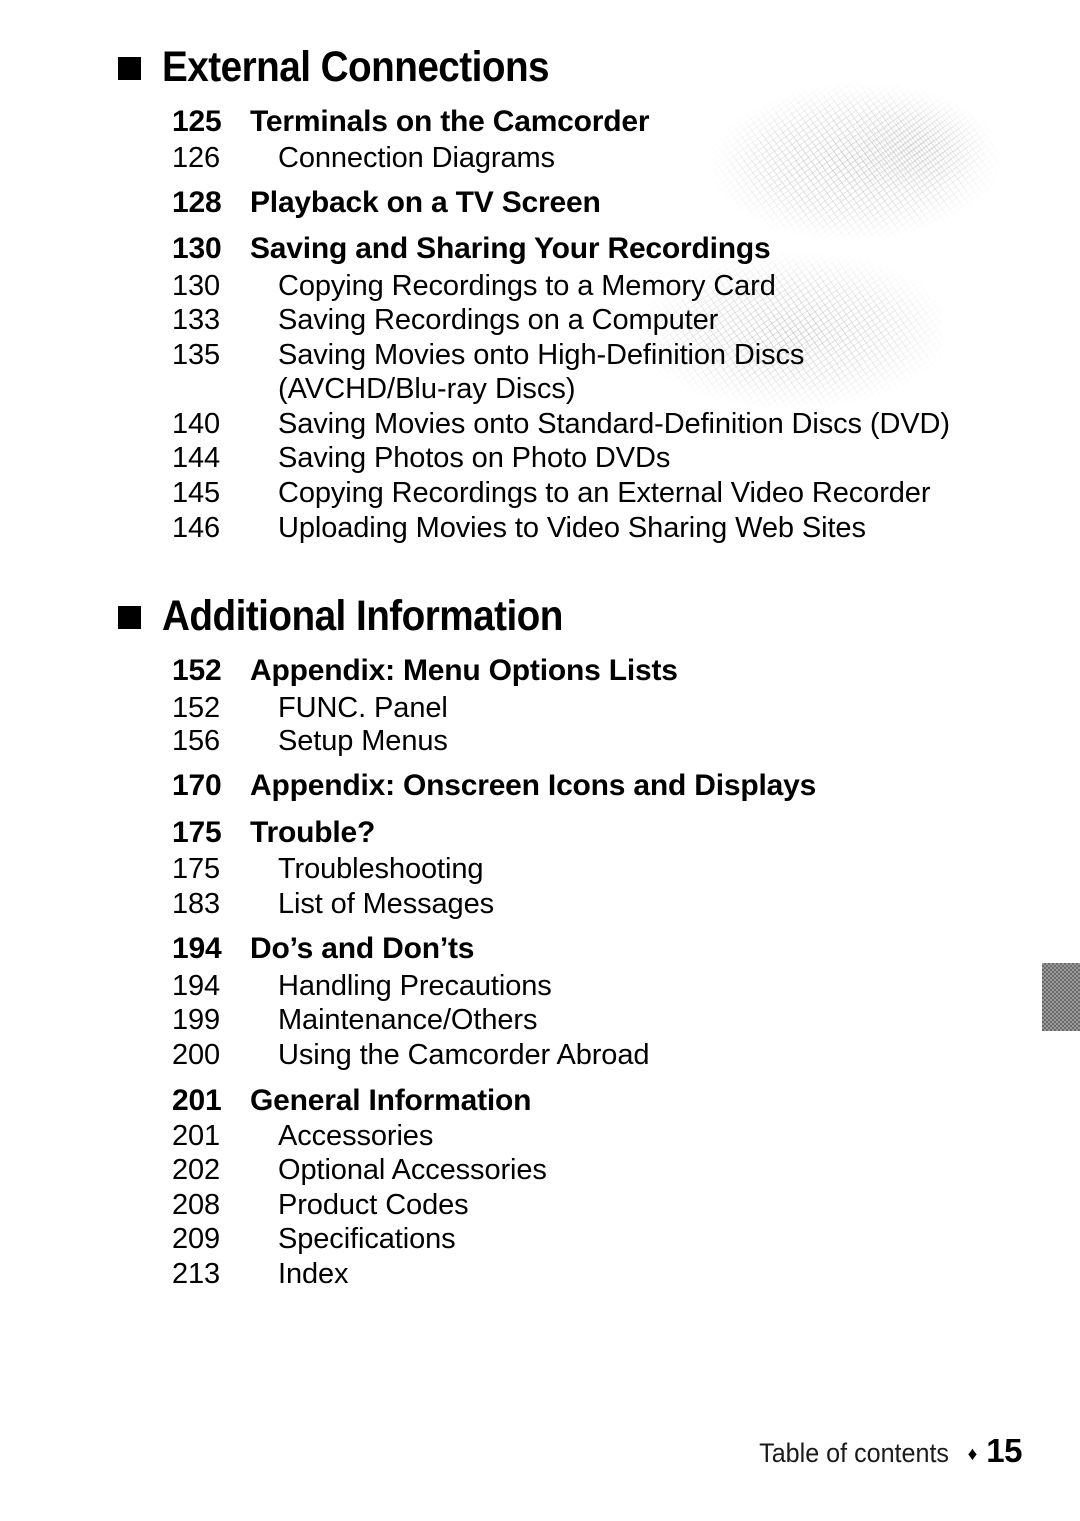 The image size is (1080, 1521). What do you see at coordinates (911, 148) in the screenshot?
I see `scan-artifact-watermark-corner` at bounding box center [911, 148].